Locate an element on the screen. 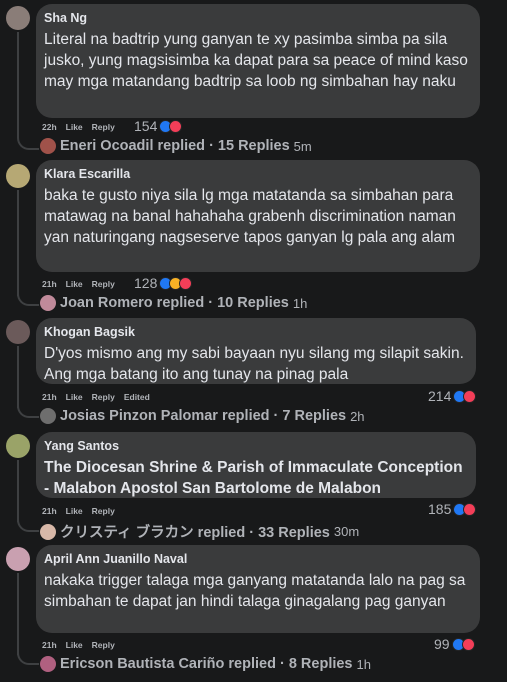 This screenshot has height=682, width=507. replies-text: Joan Romero replied · 10 Replies is located at coordinates (174, 303).